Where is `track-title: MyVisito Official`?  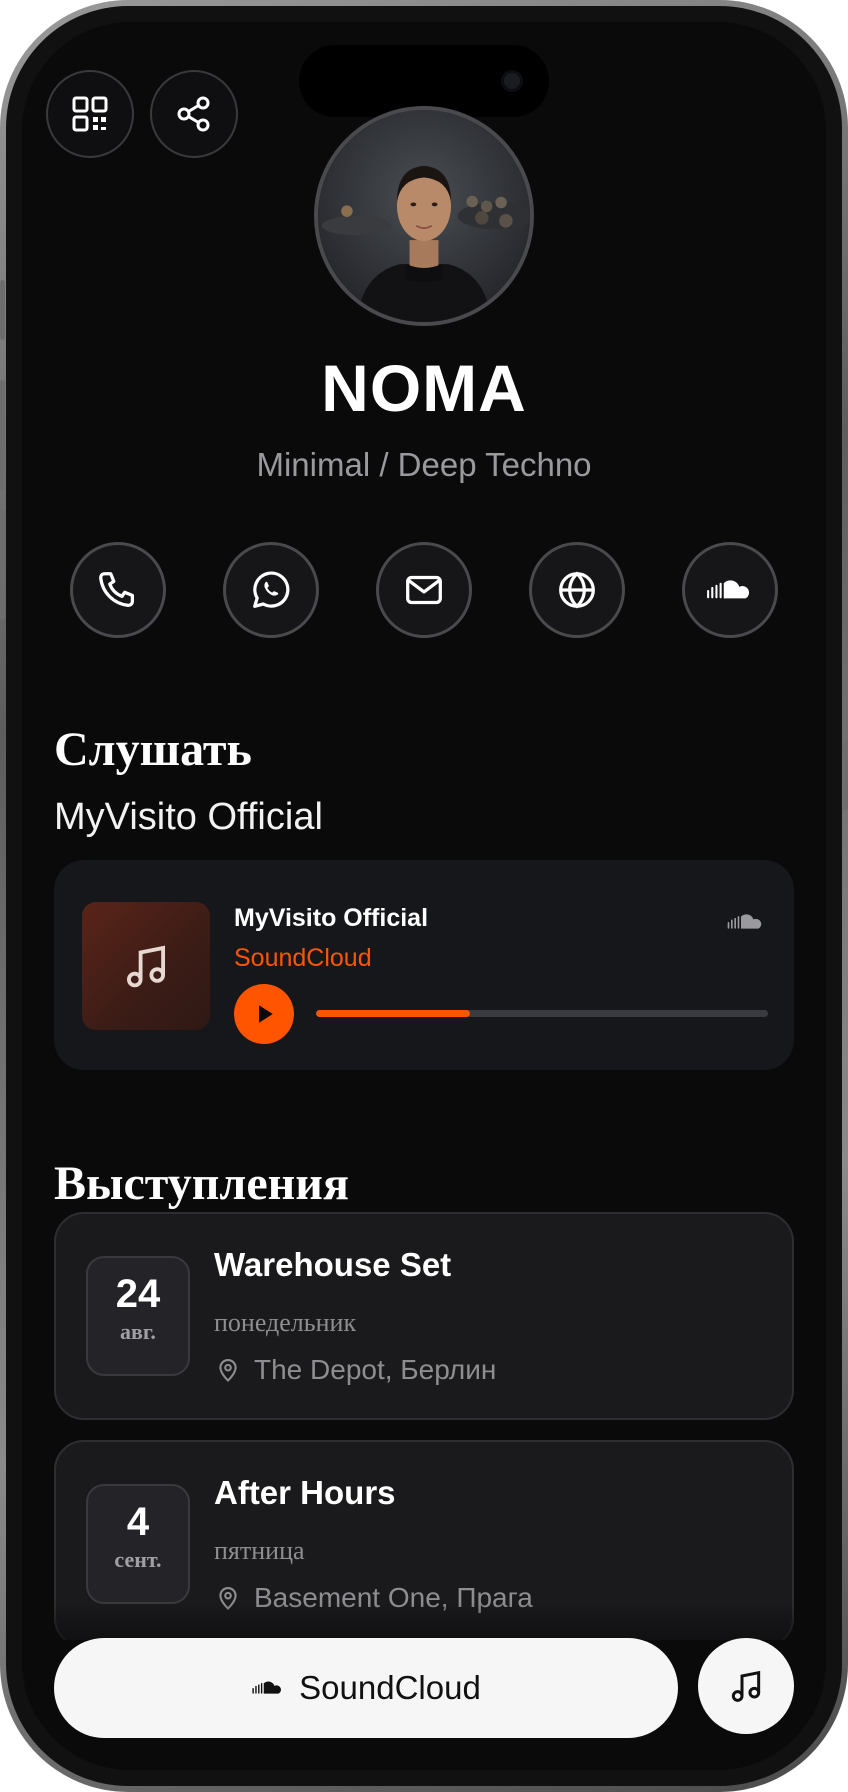 track-title: MyVisito Official is located at coordinates (331, 918).